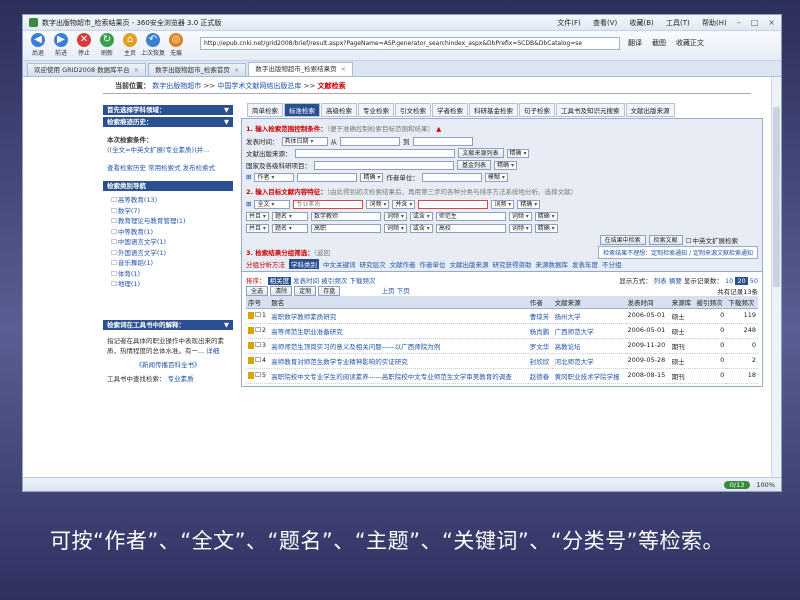  I want to click on tab-fund-search: 科研基金检索, so click(493, 110).